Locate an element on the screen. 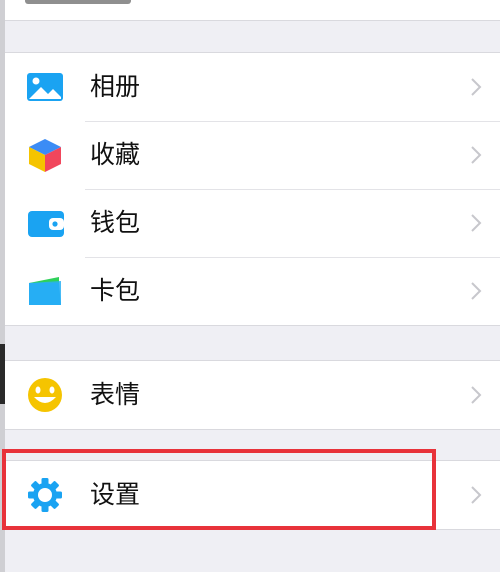 This screenshot has height=572, width=500. menu-item-label: 设置 is located at coordinates (115, 494).